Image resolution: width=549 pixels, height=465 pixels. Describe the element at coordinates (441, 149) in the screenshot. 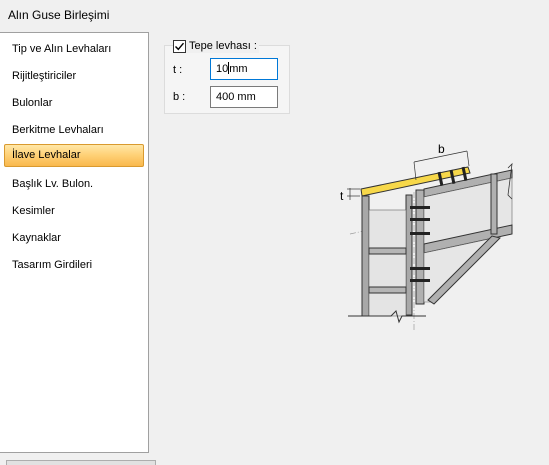

I see `dimension-b-label: b` at that location.